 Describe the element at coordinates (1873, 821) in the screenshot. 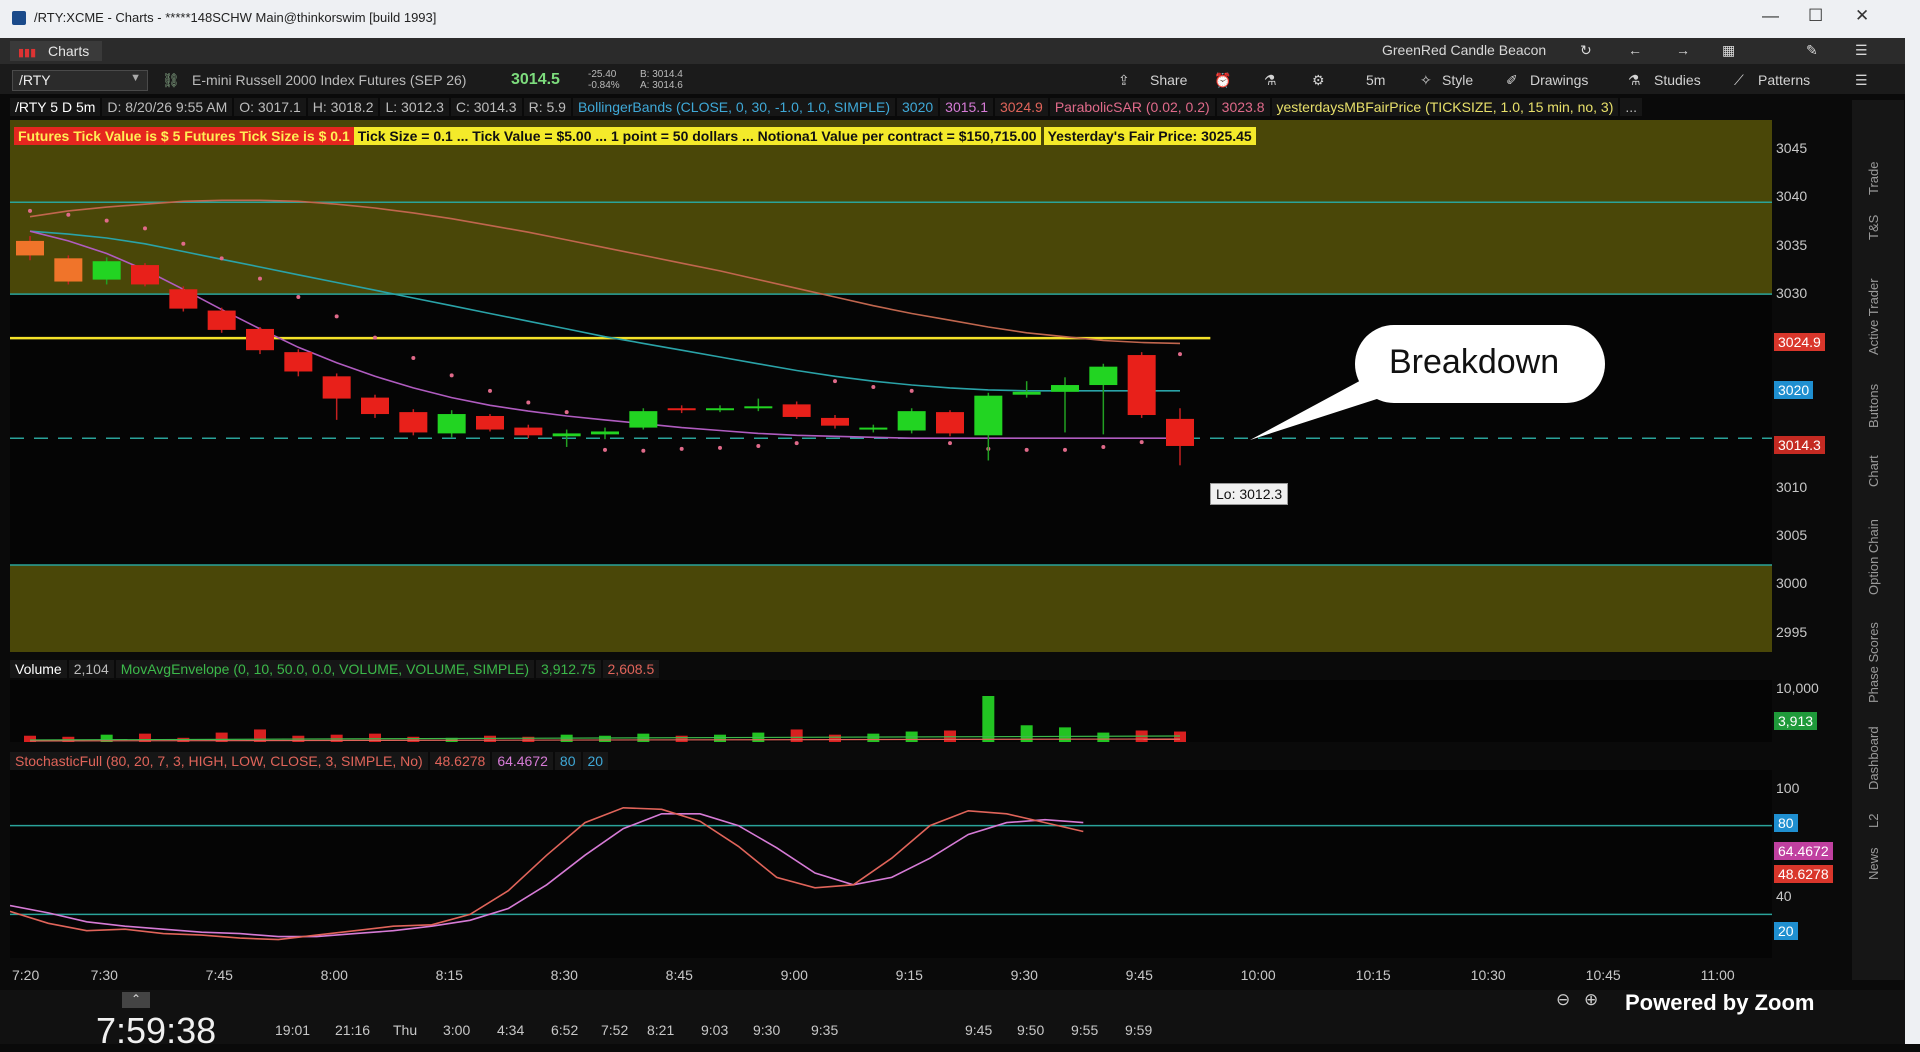

I see `side-tab: L2` at that location.